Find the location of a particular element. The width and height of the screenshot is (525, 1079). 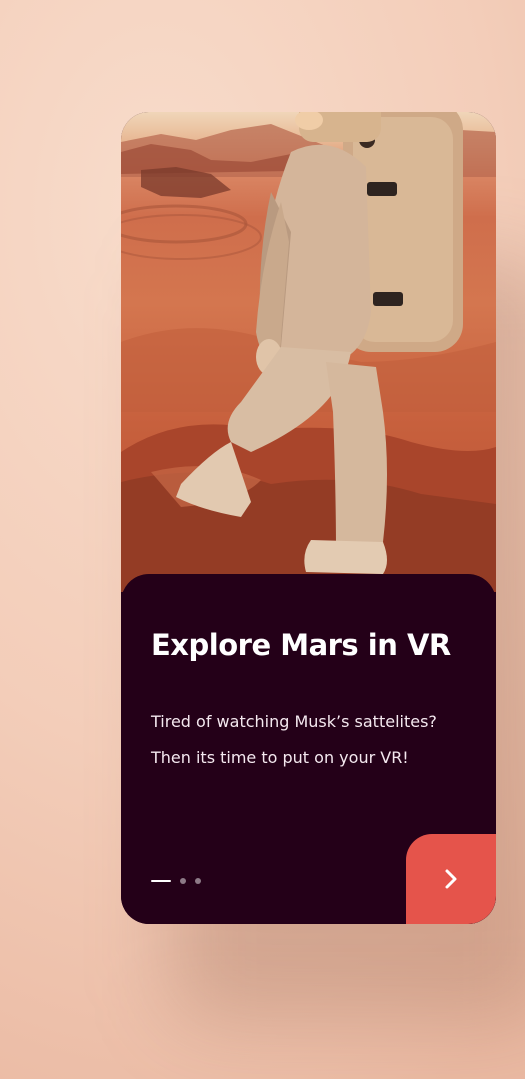

description-line-1: Tired of watching Musk’s sattelites? is located at coordinates (294, 721).